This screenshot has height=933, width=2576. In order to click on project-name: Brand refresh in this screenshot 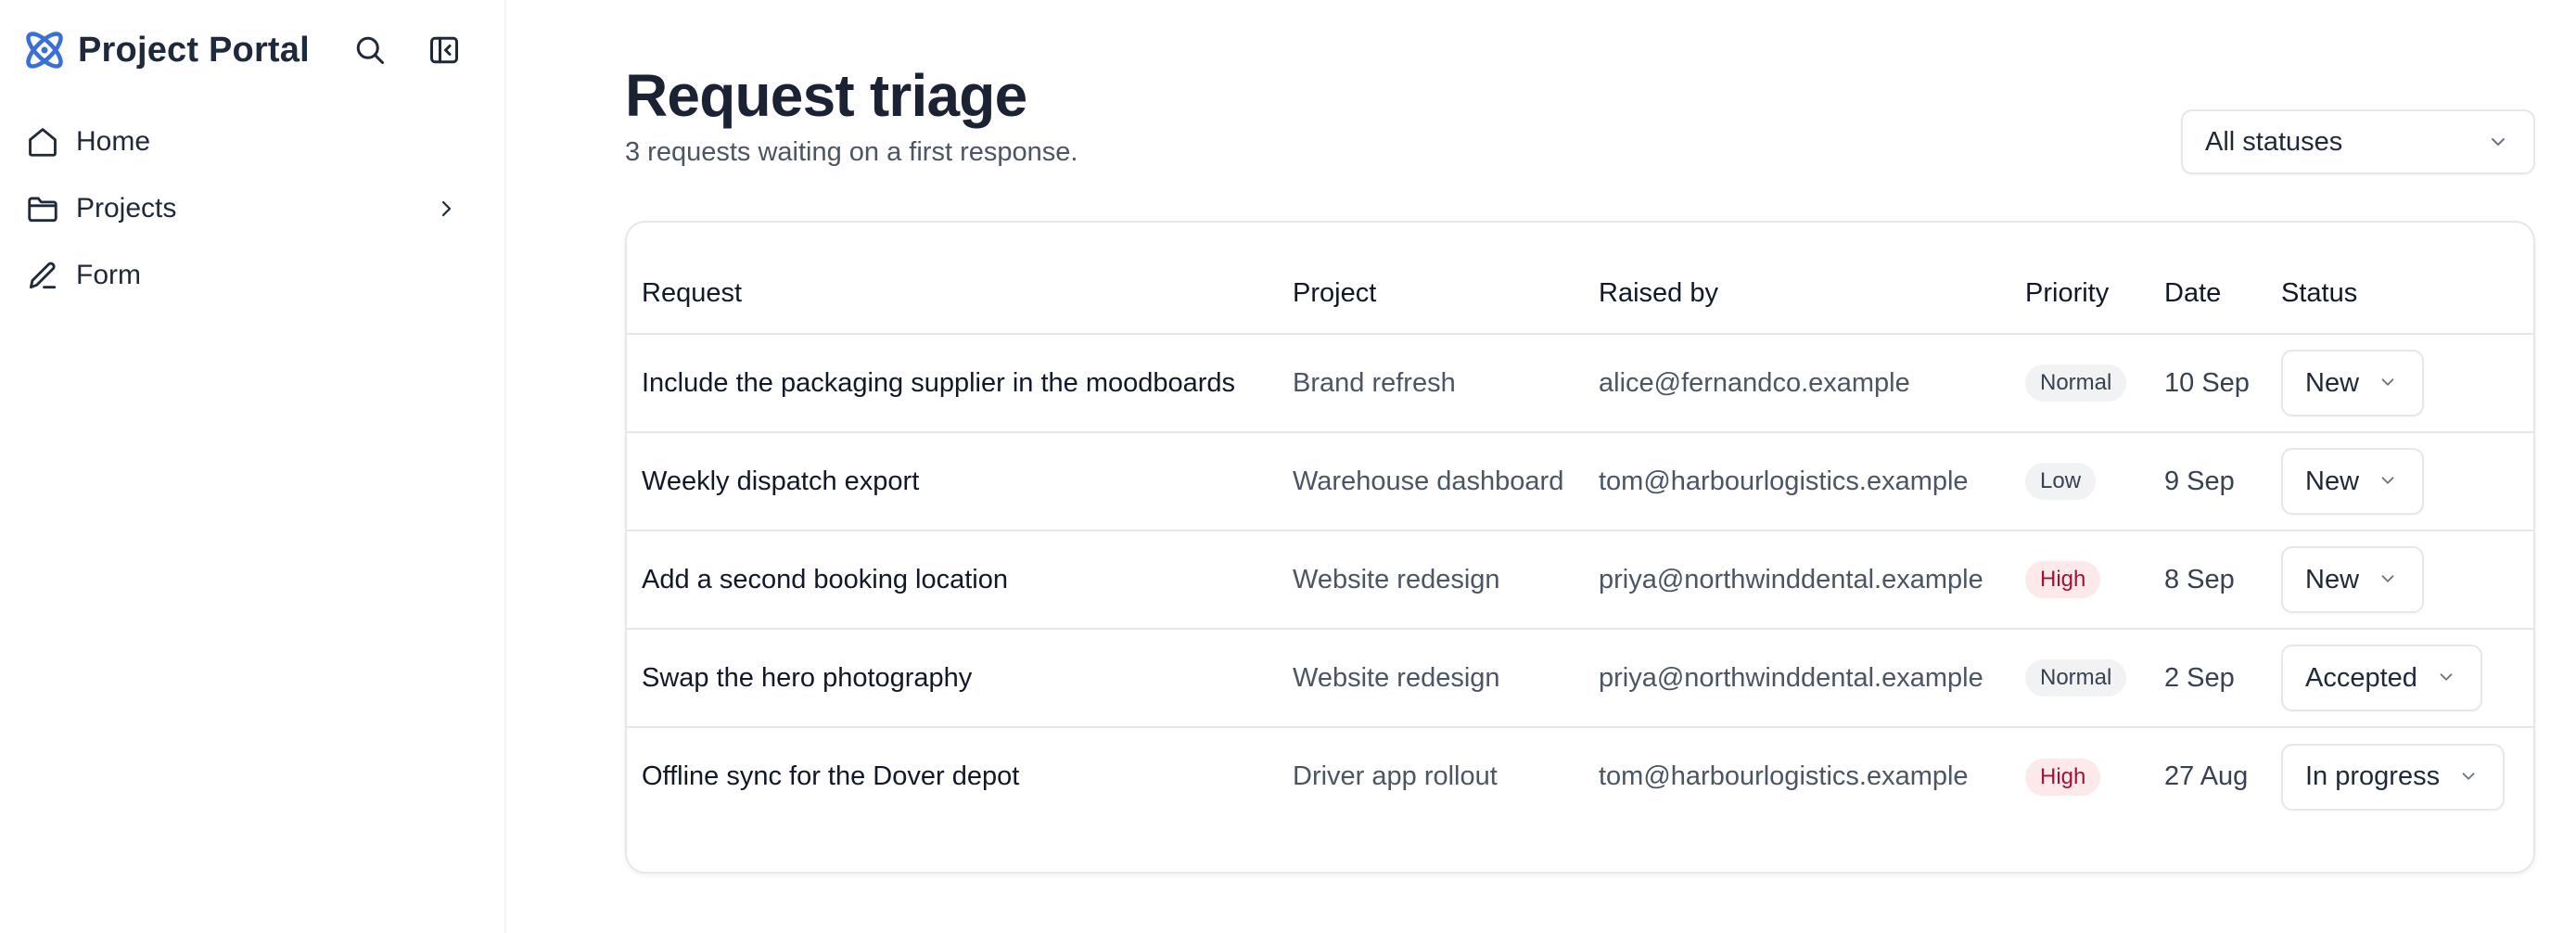, I will do `click(1431, 383)`.